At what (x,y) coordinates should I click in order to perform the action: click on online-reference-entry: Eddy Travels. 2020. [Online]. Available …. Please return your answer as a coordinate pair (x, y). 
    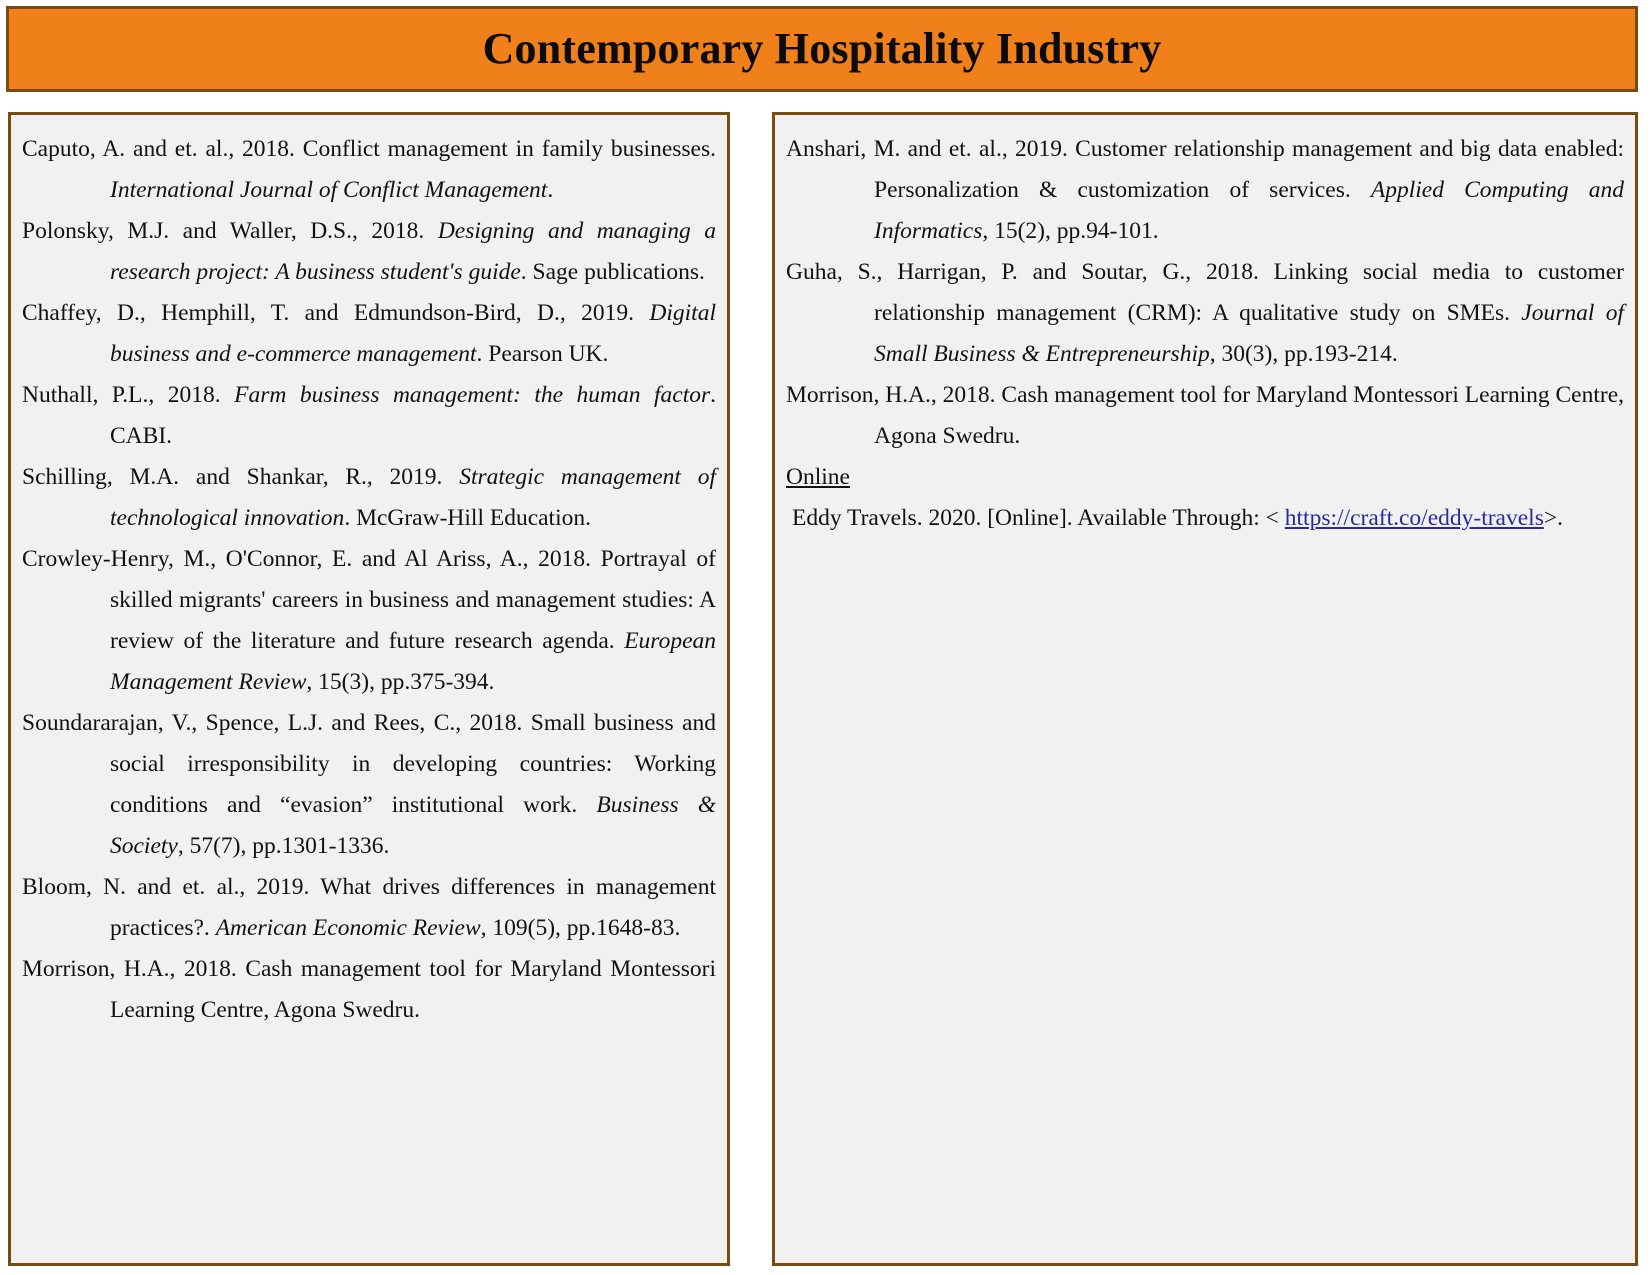
    Looking at the image, I should click on (1205, 518).